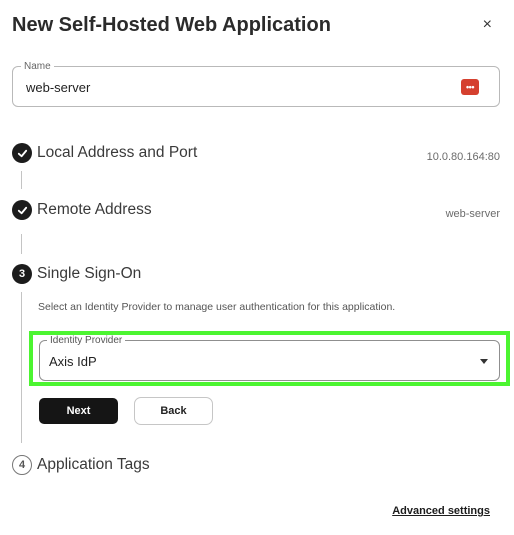 This screenshot has width=514, height=535. I want to click on step-local-address-value: 10.0.80.164:80, so click(463, 157).